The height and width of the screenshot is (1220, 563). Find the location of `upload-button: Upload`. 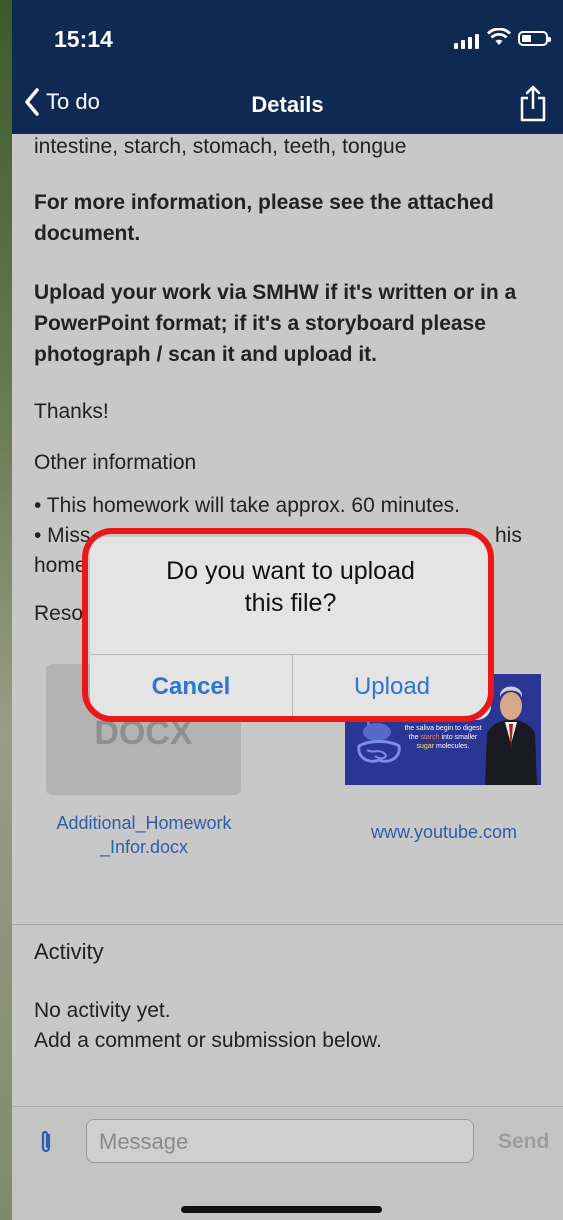

upload-button: Upload is located at coordinates (392, 687).